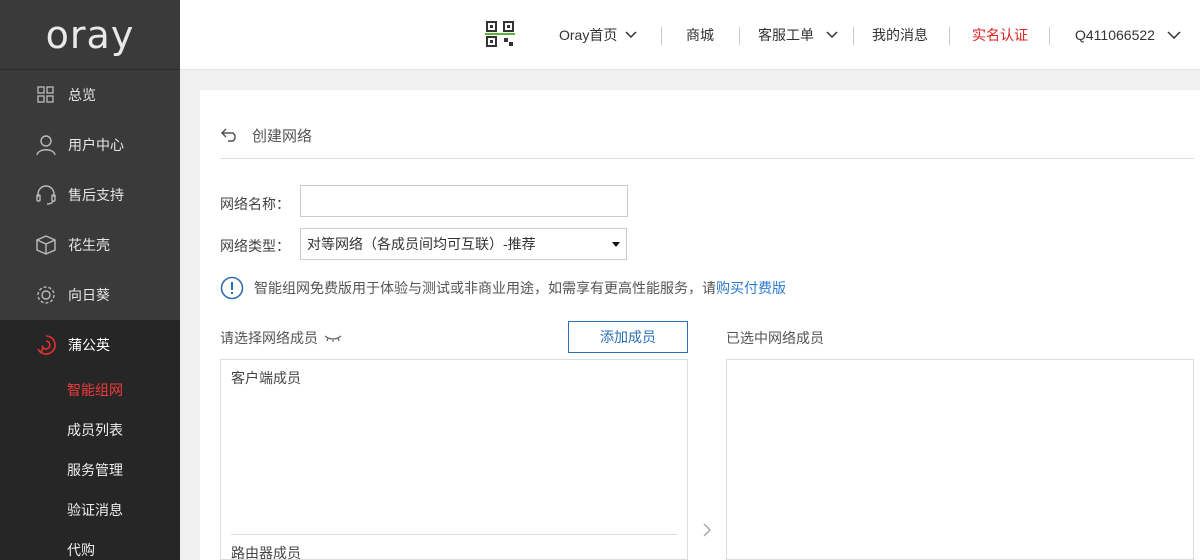 The image size is (1200, 560). I want to click on sidebar-item-user-center: 用户中心, so click(90, 145).